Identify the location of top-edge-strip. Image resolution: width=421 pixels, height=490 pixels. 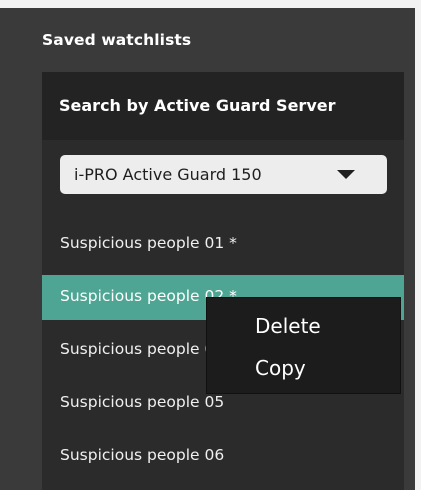
(210, 4).